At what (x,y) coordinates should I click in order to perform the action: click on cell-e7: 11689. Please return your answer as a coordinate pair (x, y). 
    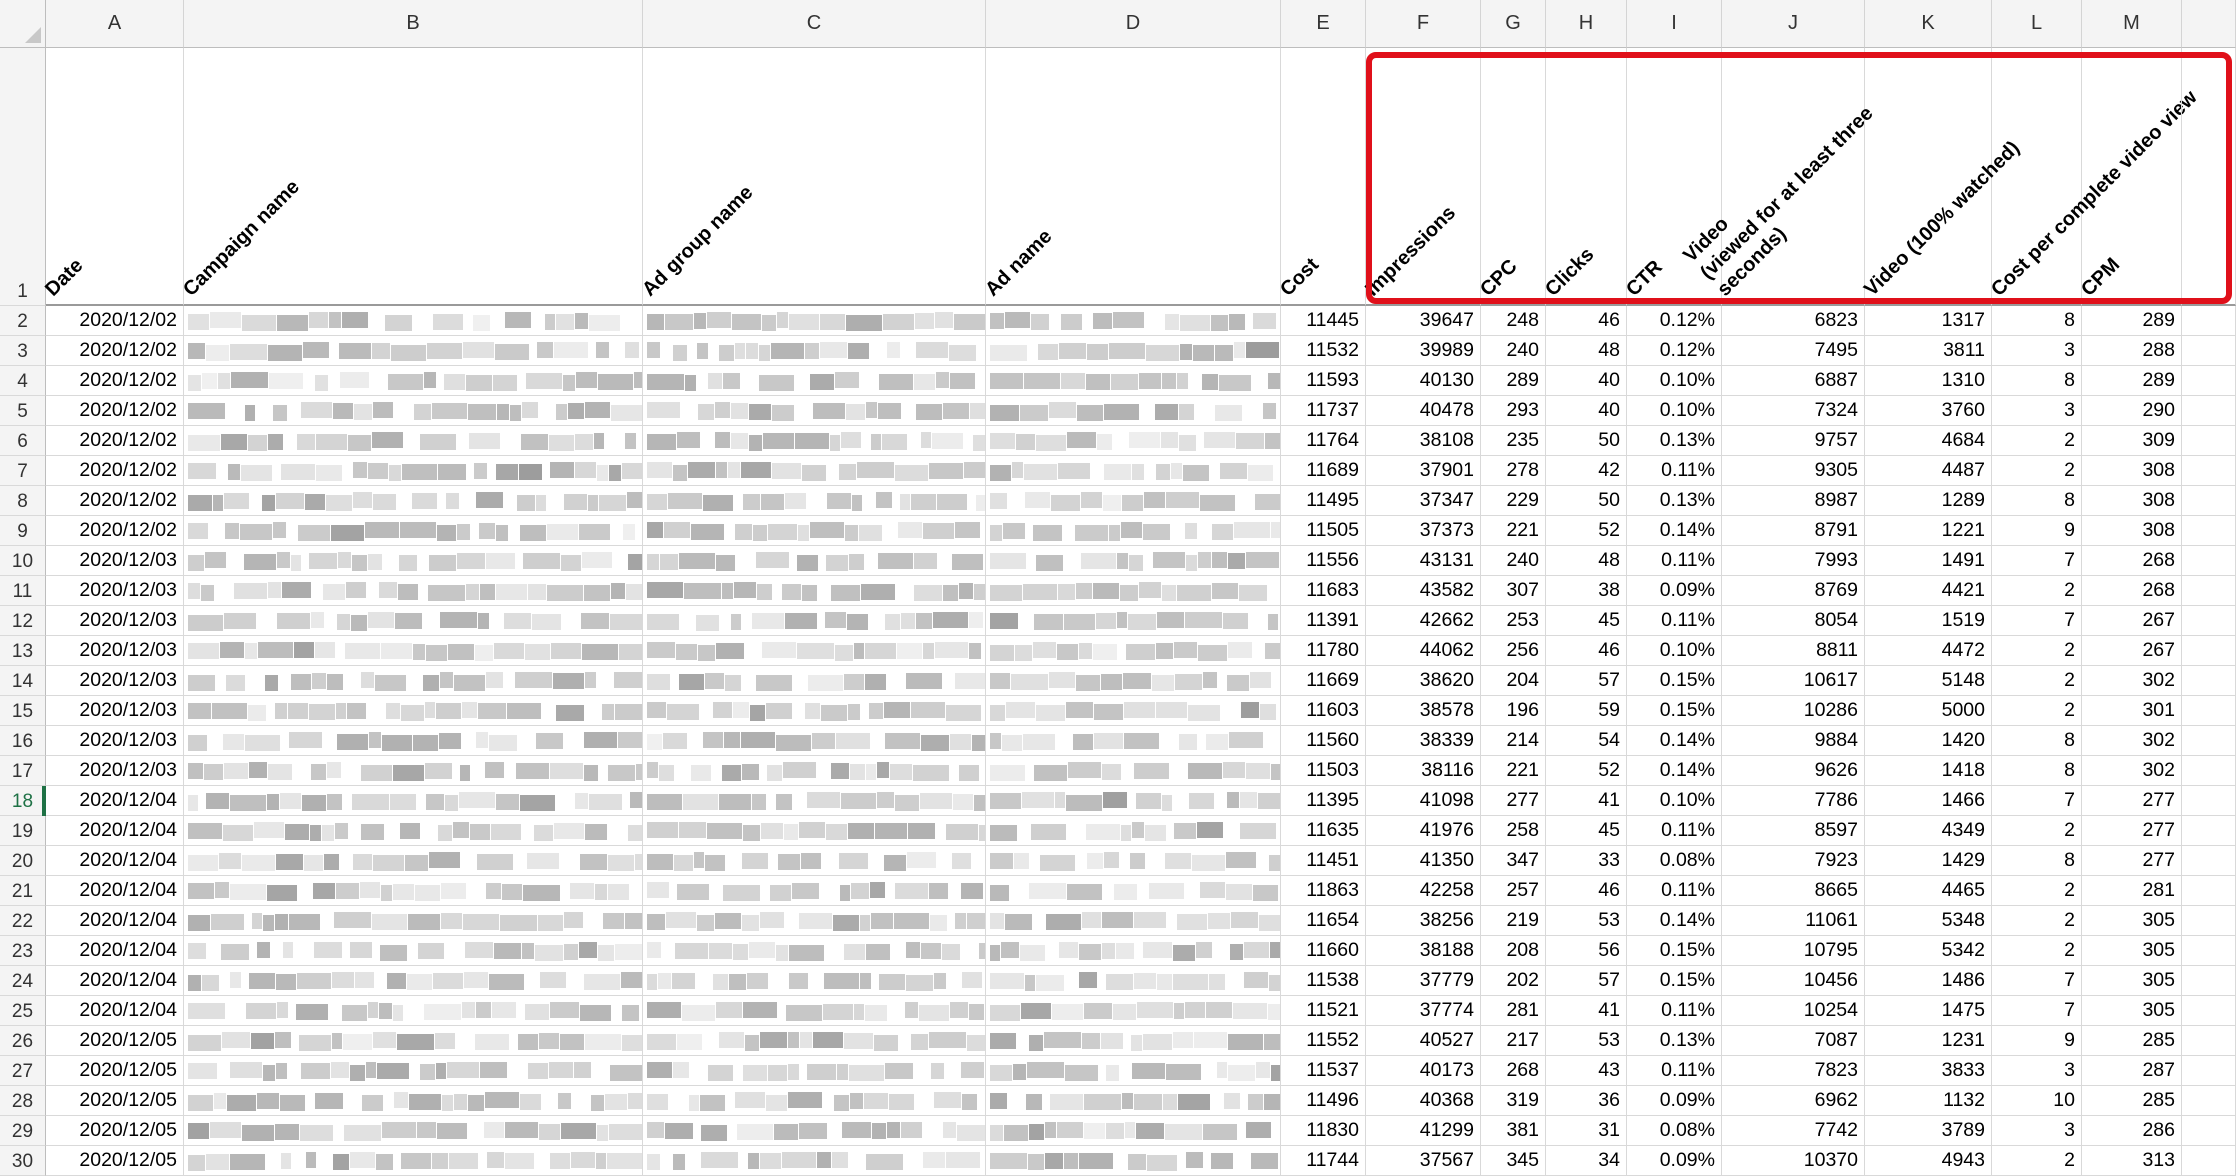
    Looking at the image, I should click on (1323, 471).